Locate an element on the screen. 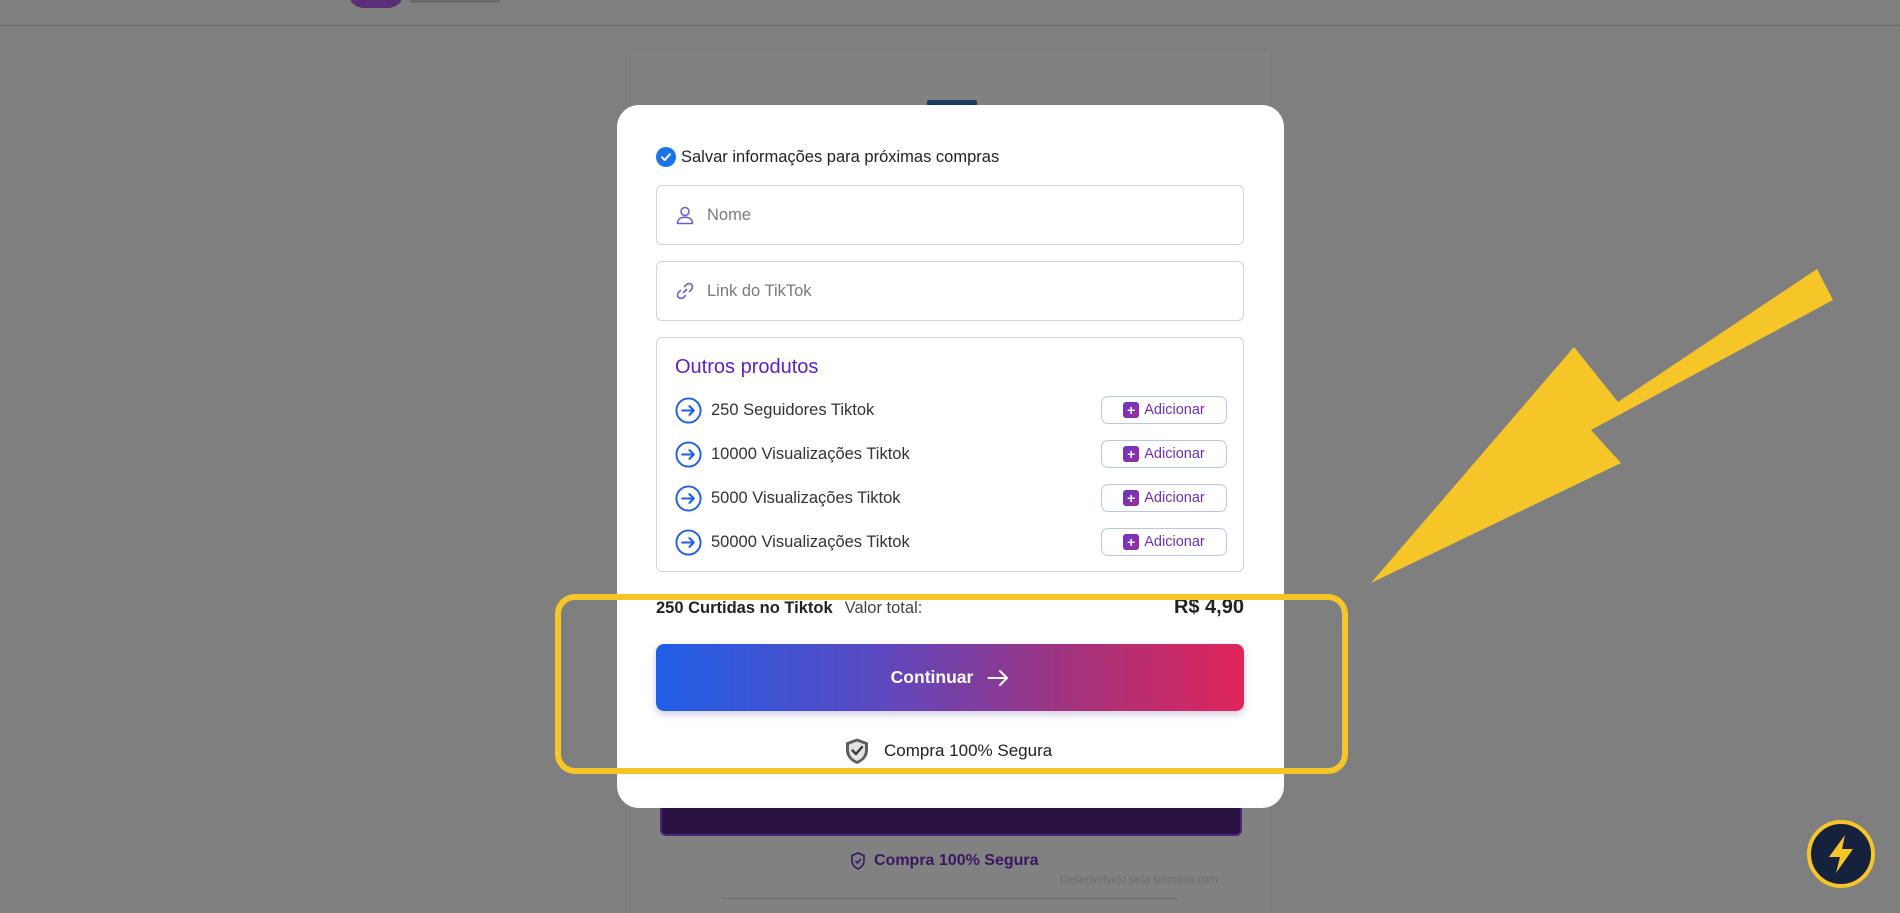 The image size is (1900, 913). lightning-fab-button is located at coordinates (1841, 854).